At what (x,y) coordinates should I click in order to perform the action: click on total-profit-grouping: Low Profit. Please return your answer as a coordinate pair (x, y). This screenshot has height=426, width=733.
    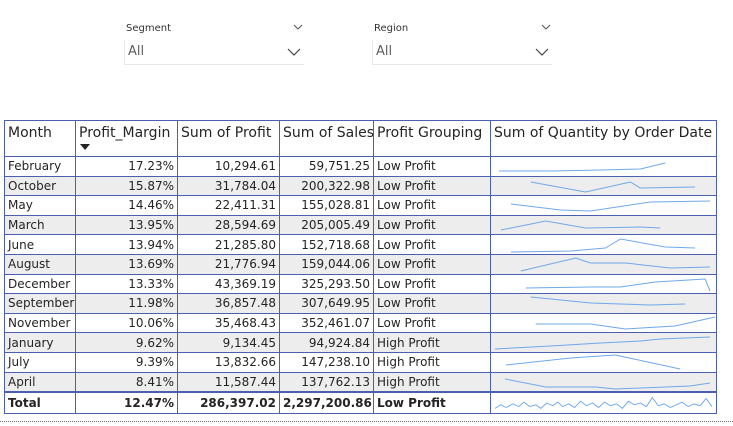
    Looking at the image, I should click on (432, 403).